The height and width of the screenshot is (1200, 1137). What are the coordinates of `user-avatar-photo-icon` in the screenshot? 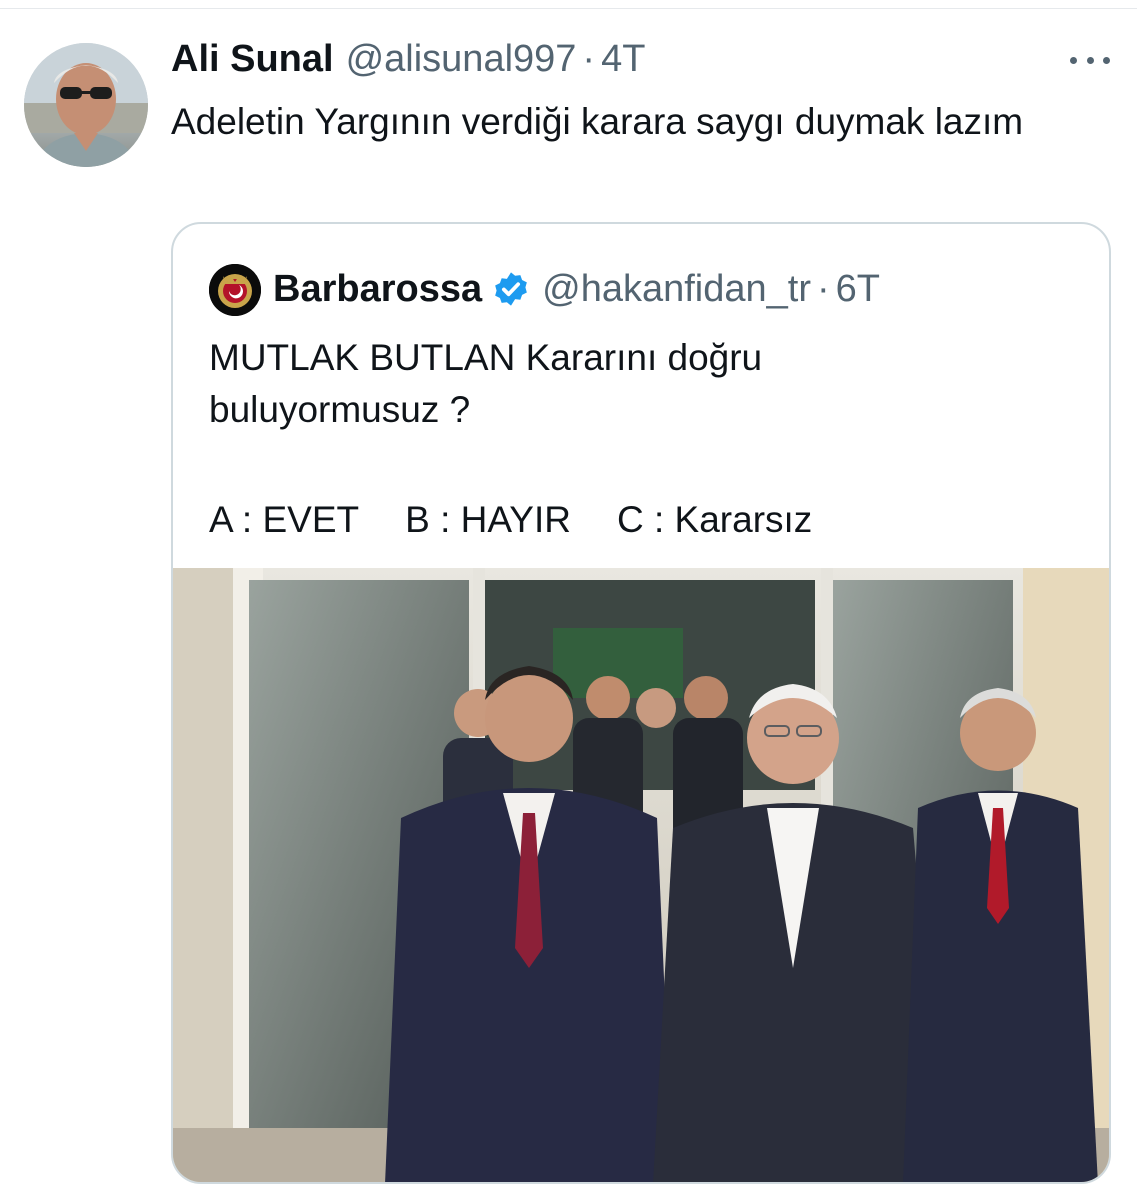 It's located at (86, 105).